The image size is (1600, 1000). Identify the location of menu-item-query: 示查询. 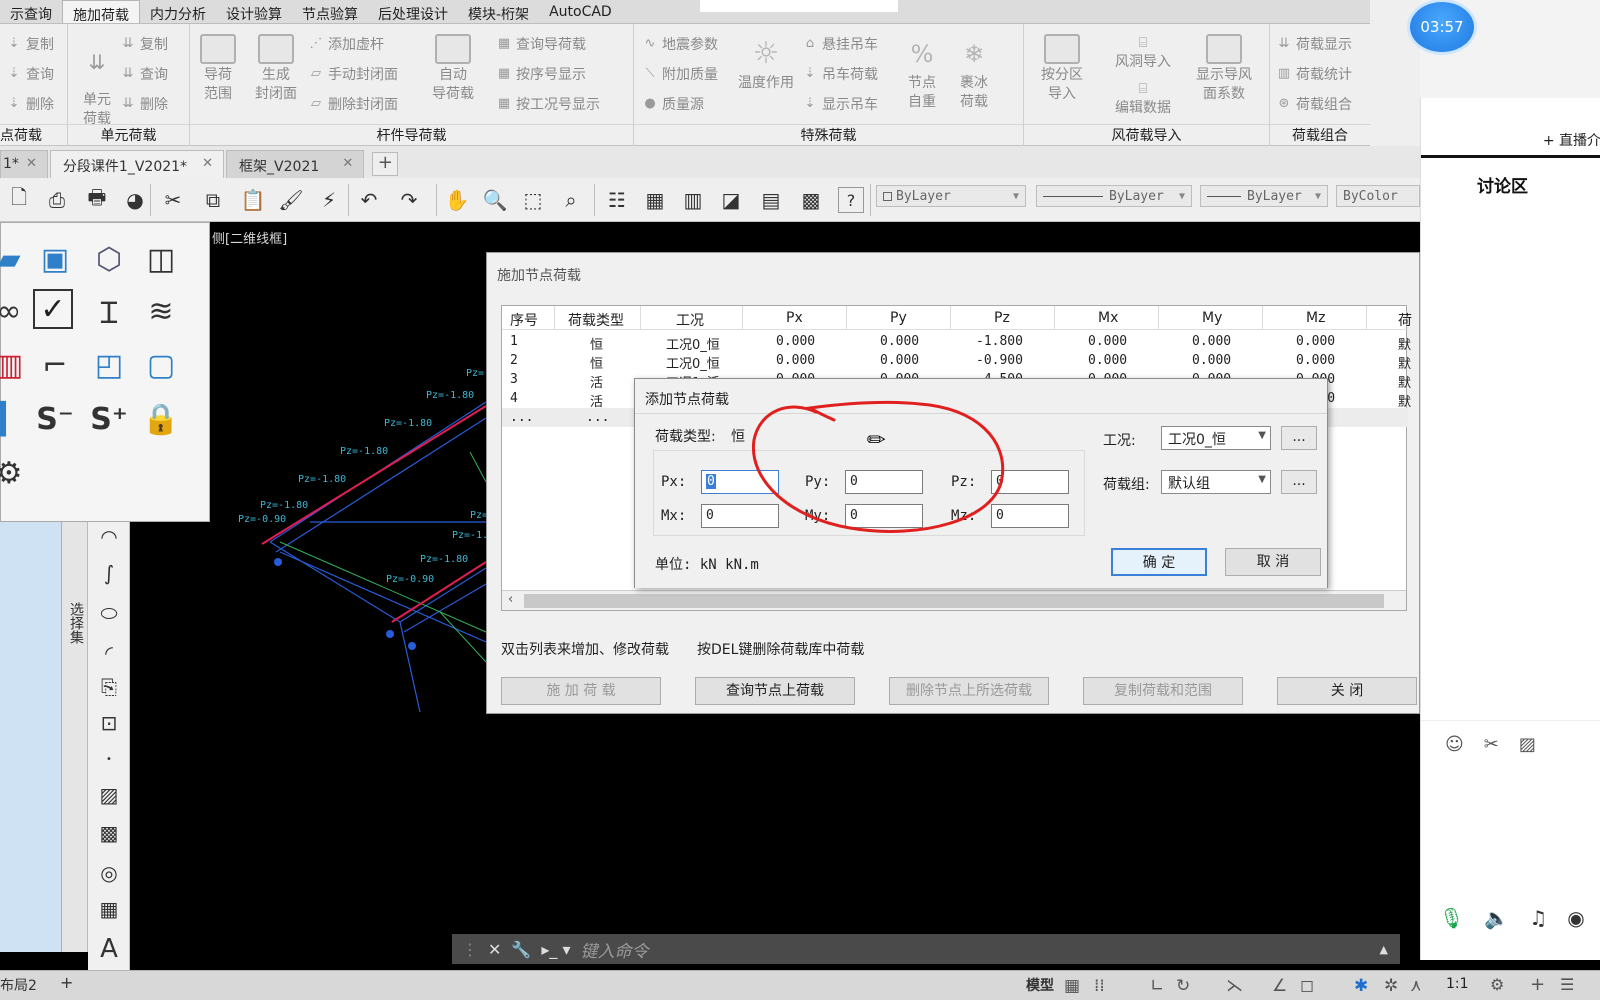
(31, 11).